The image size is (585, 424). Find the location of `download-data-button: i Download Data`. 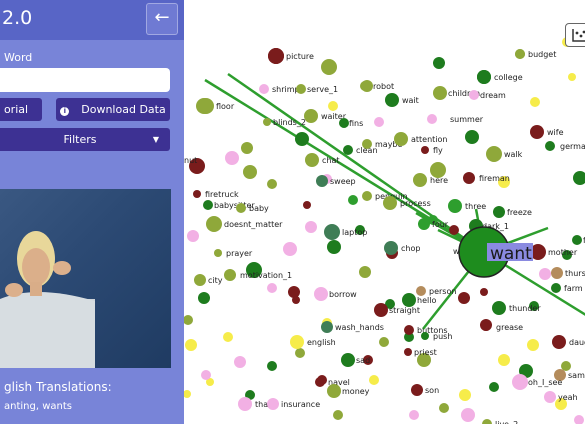

download-data-button: i Download Data is located at coordinates (113, 109).